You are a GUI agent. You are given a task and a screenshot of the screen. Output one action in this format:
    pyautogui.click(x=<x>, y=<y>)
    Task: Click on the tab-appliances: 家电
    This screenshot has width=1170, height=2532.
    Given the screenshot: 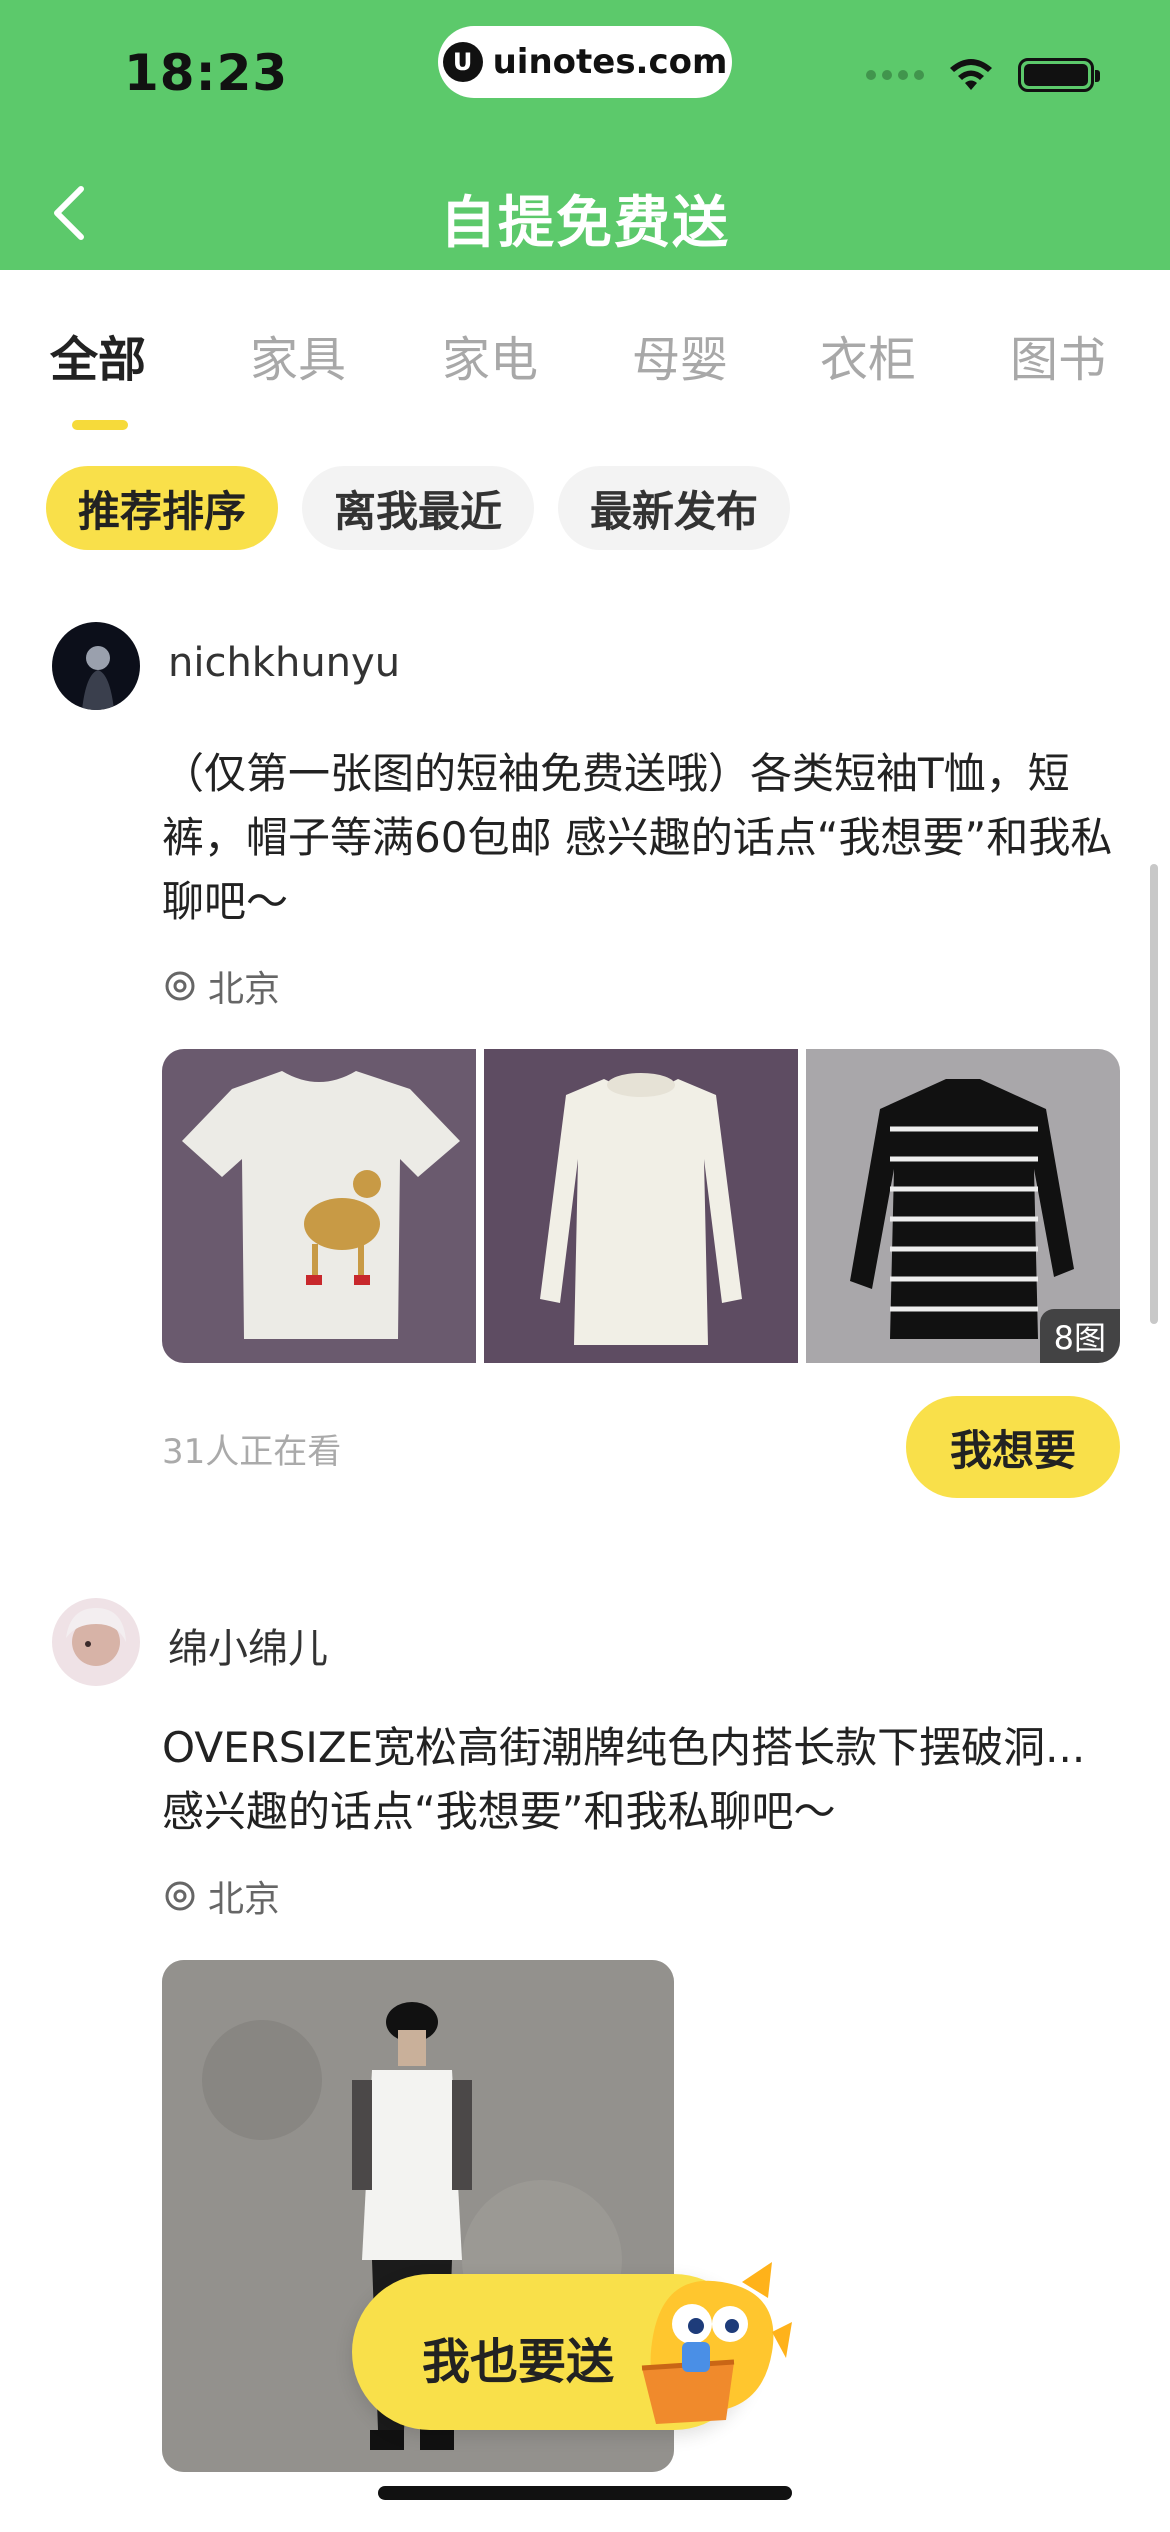 What is the action you would take?
    pyautogui.click(x=490, y=355)
    